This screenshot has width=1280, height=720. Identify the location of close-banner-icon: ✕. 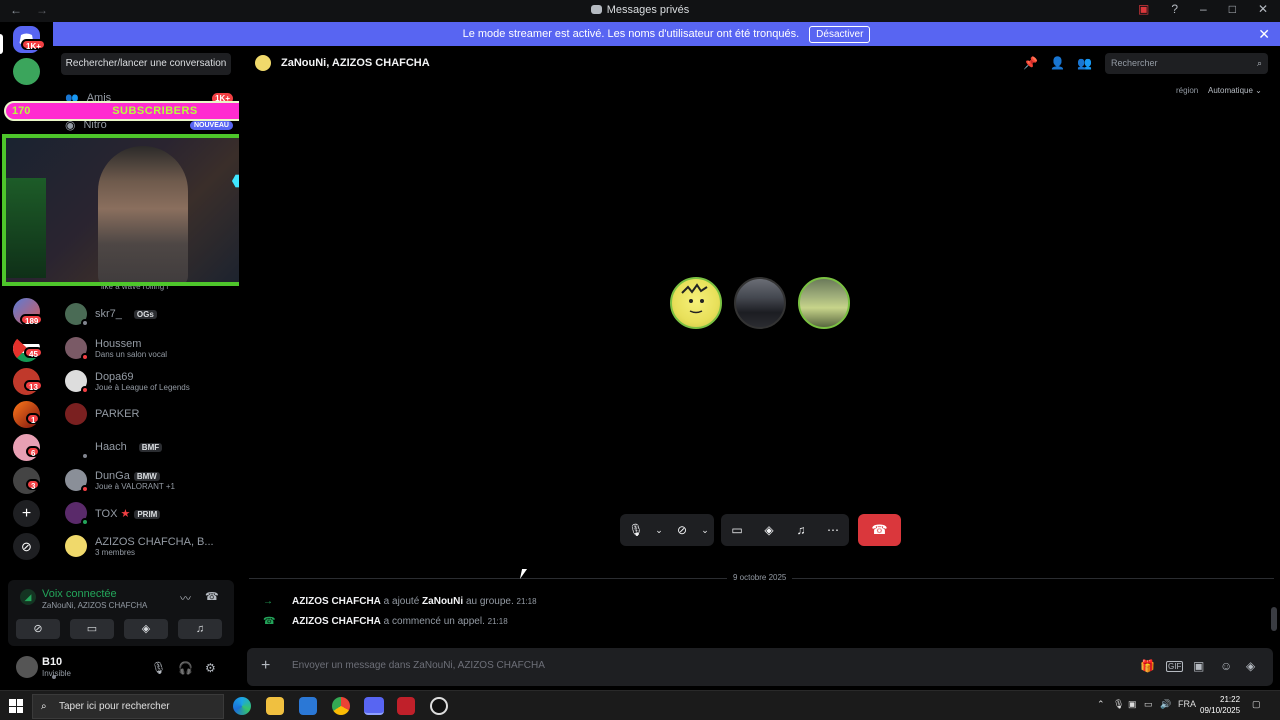
(1264, 34).